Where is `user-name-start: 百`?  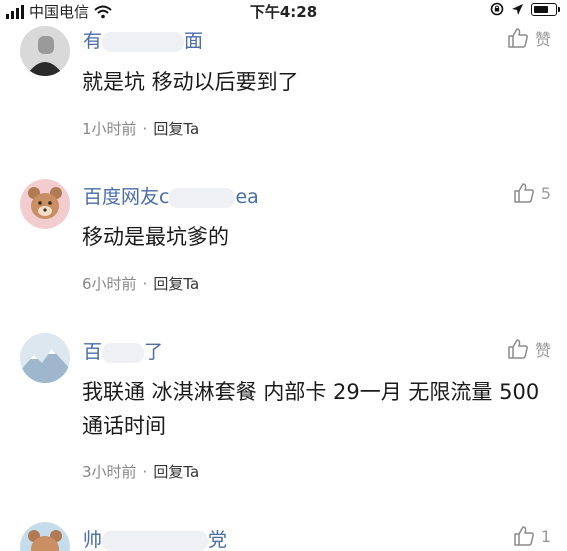
user-name-start: 百 is located at coordinates (93, 352).